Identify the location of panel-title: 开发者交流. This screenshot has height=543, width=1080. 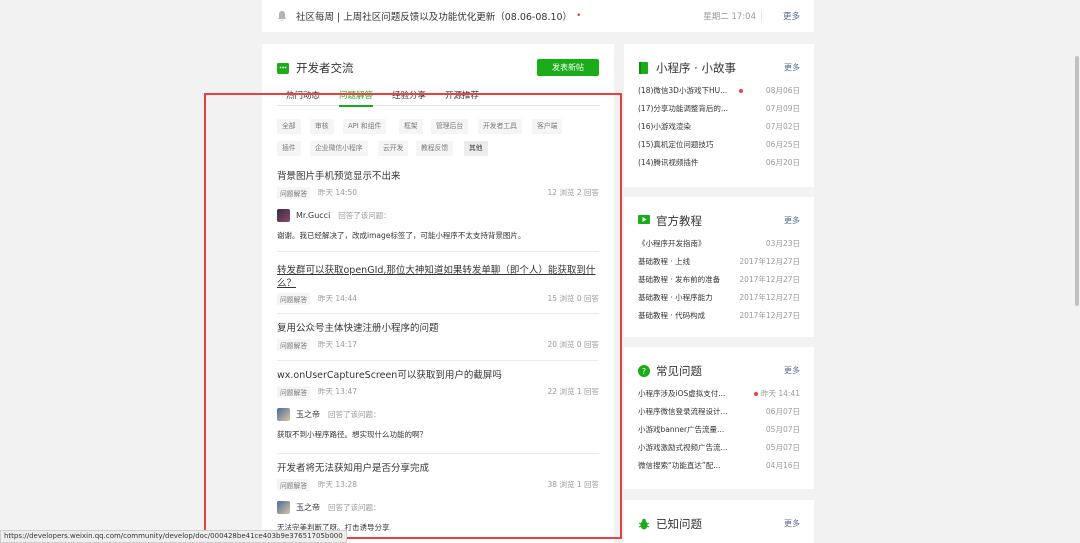
(315, 68).